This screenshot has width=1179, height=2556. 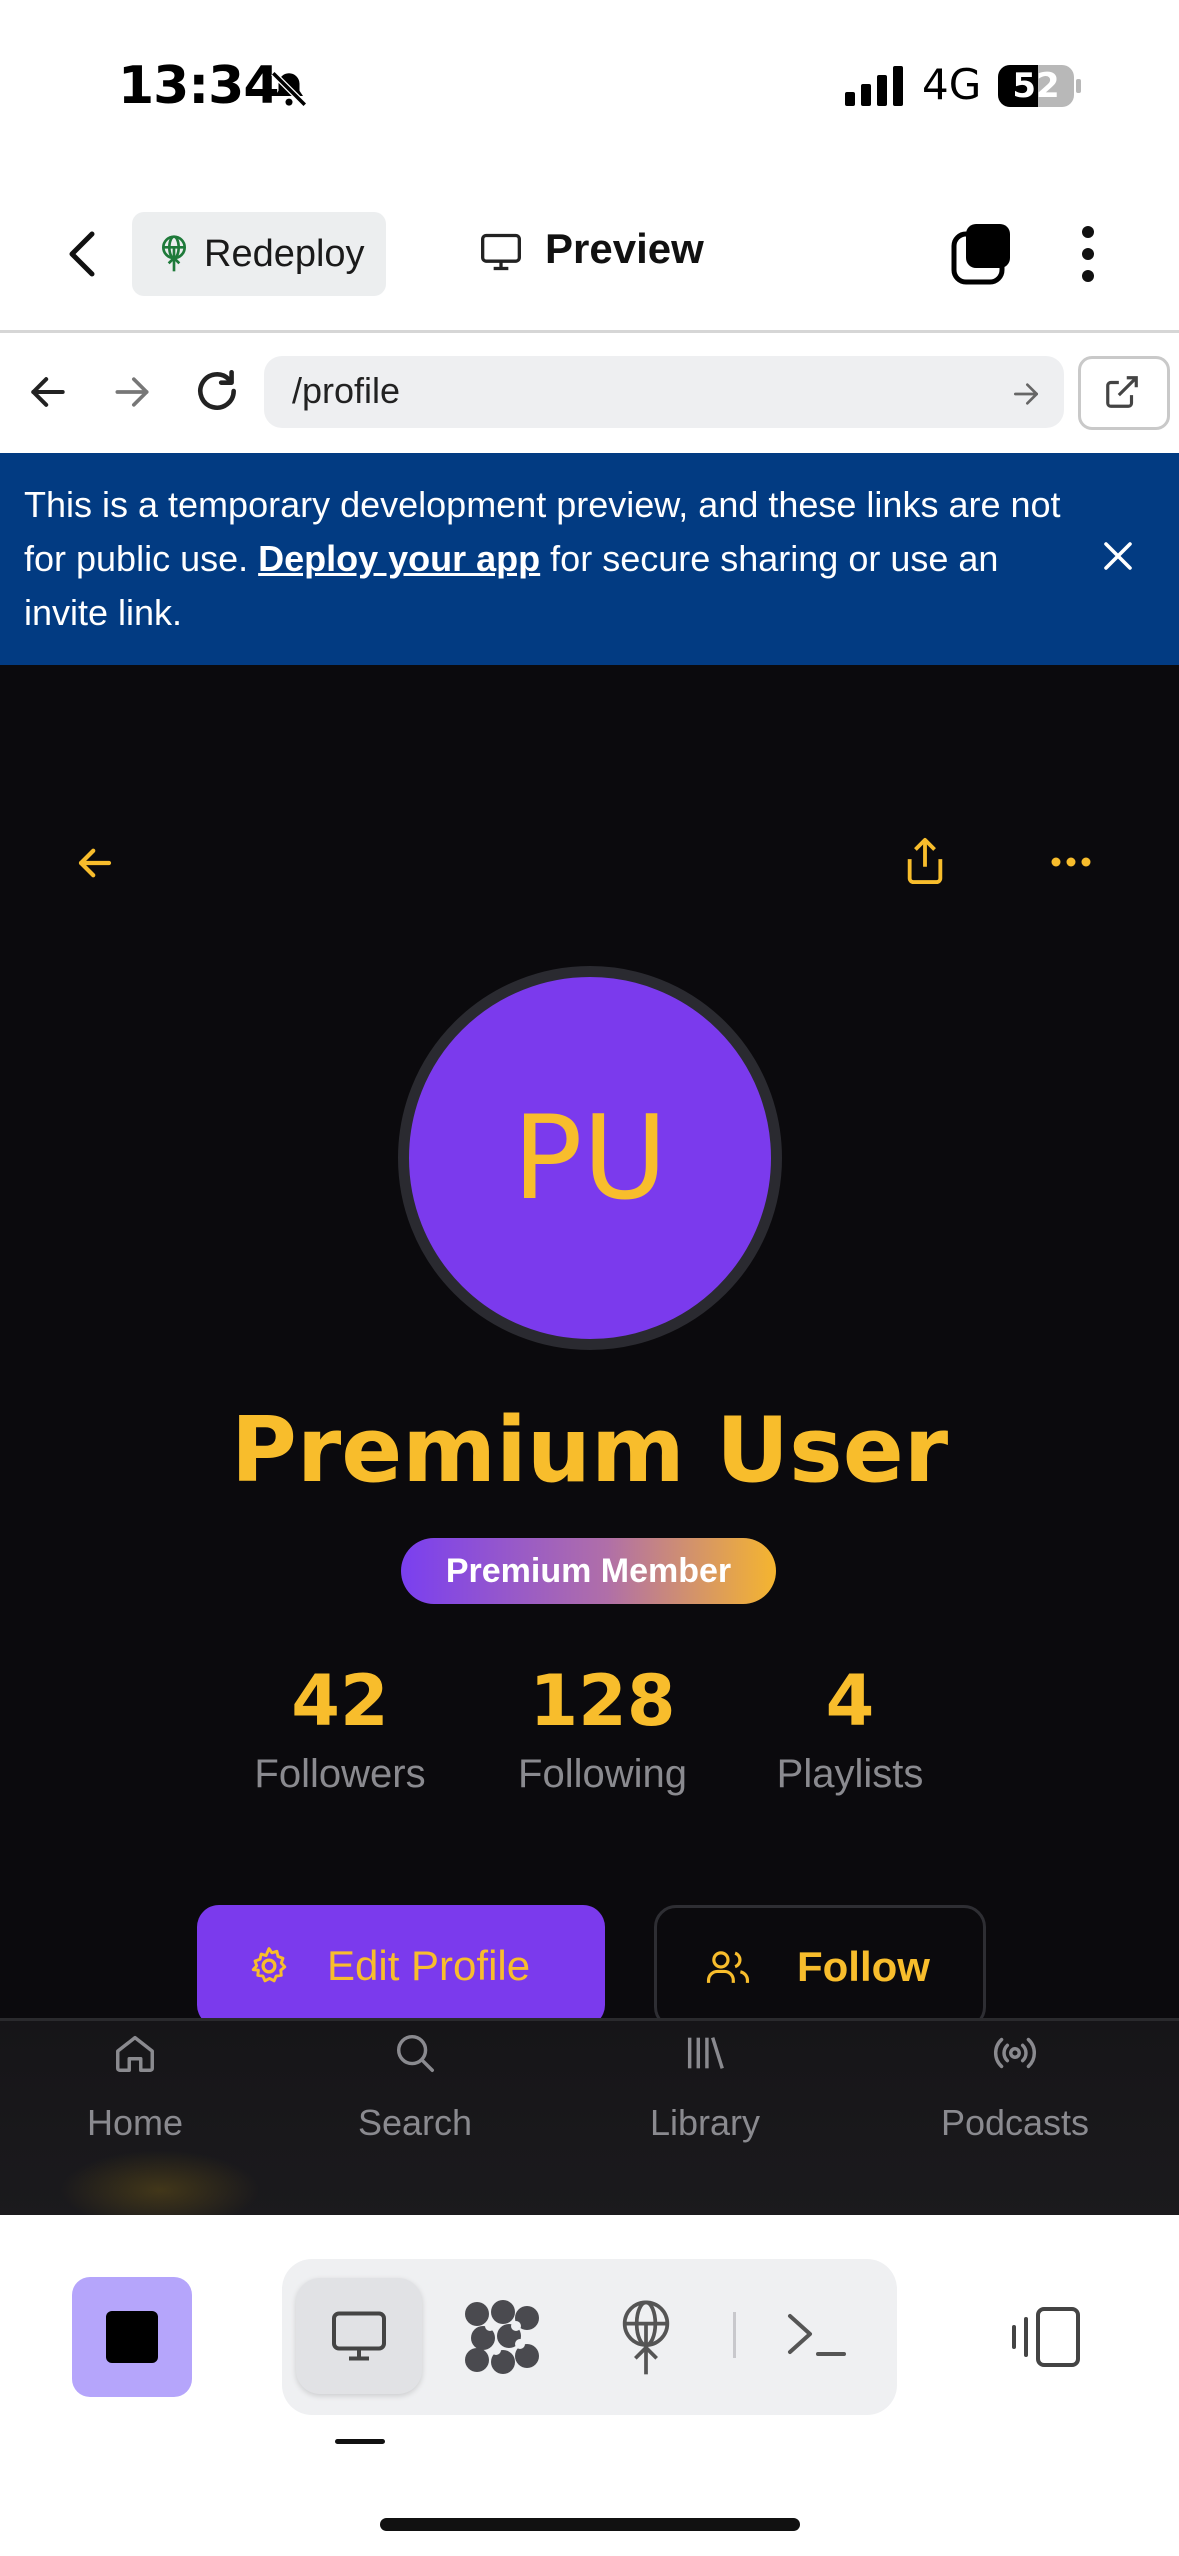 What do you see at coordinates (705, 2087) in the screenshot?
I see `nav-library: Library` at bounding box center [705, 2087].